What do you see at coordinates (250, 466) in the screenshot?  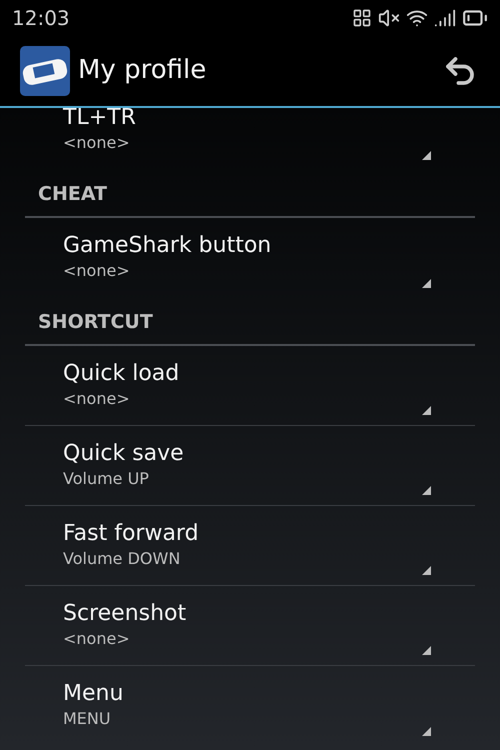 I see `preference-item: Quick save Volume UP` at bounding box center [250, 466].